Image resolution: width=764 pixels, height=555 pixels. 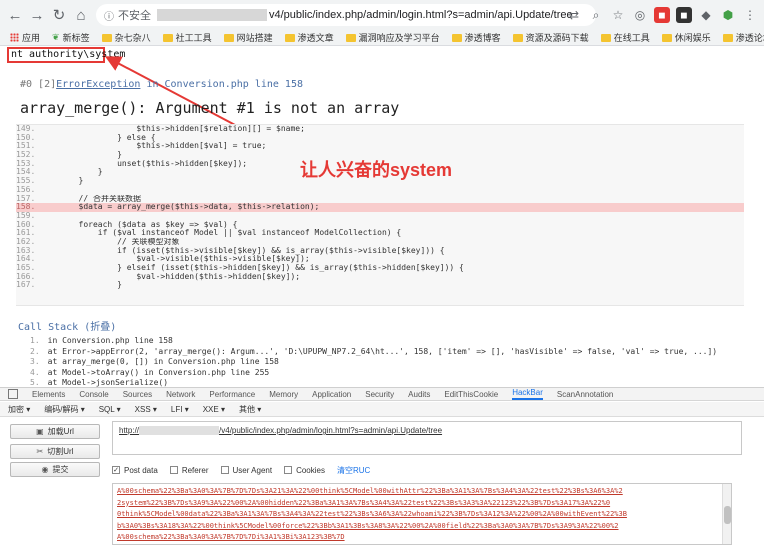 What do you see at coordinates (180, 409) in the screenshot?
I see `hackbar-menu-item: LFI ▾` at bounding box center [180, 409].